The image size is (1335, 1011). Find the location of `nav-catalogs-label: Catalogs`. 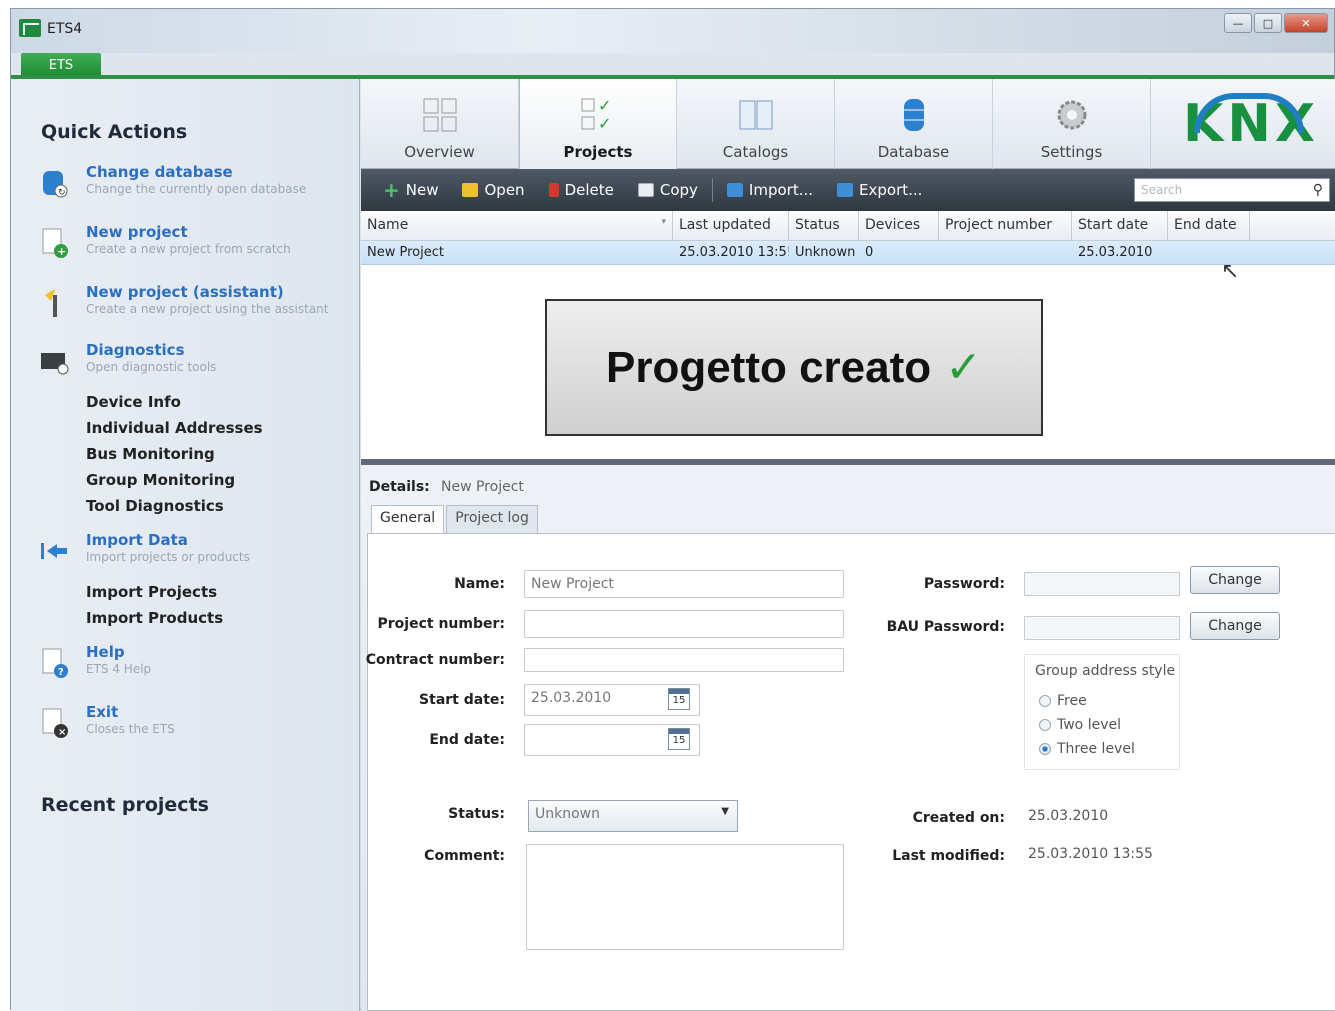

nav-catalogs-label: Catalogs is located at coordinates (755, 152).